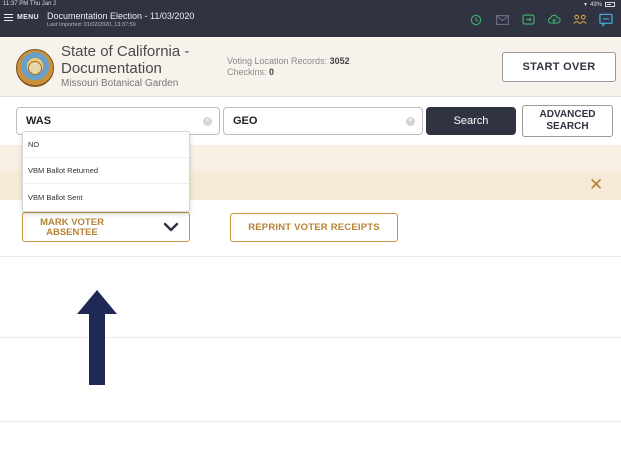 This screenshot has width=621, height=465. I want to click on mark-voter-absentee-select: MARK VOTER ABSENTEE, so click(106, 227).